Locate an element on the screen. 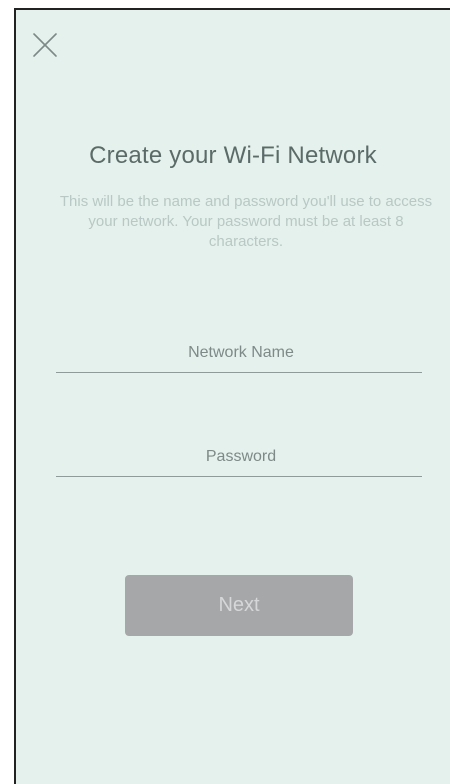  close-button is located at coordinates (45, 45).